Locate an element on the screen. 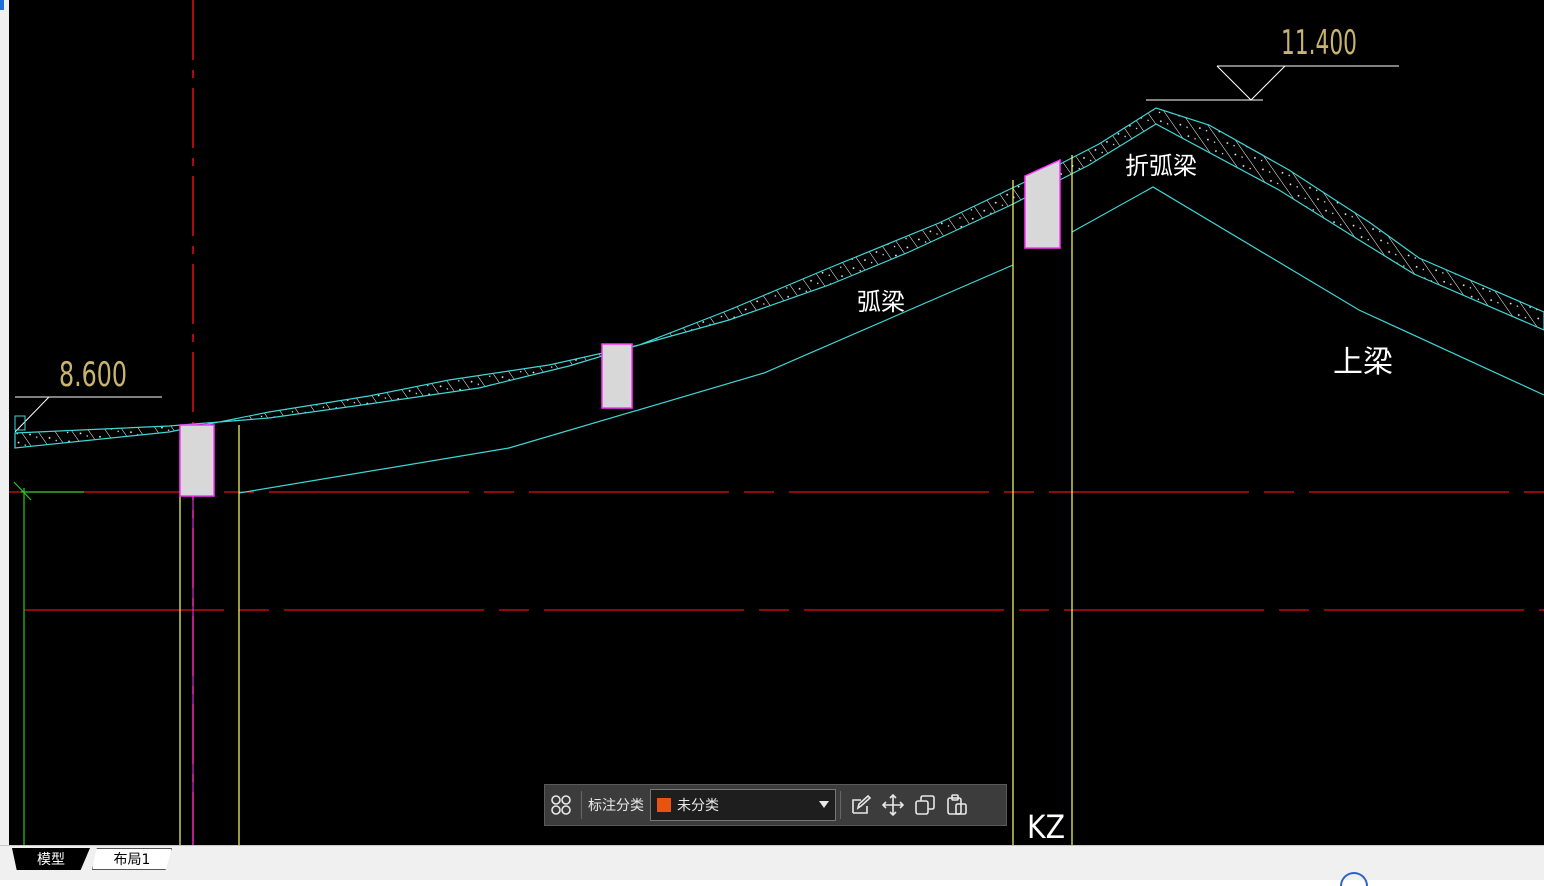  layout-tab-bar: 模型 布局1 is located at coordinates (772, 865).